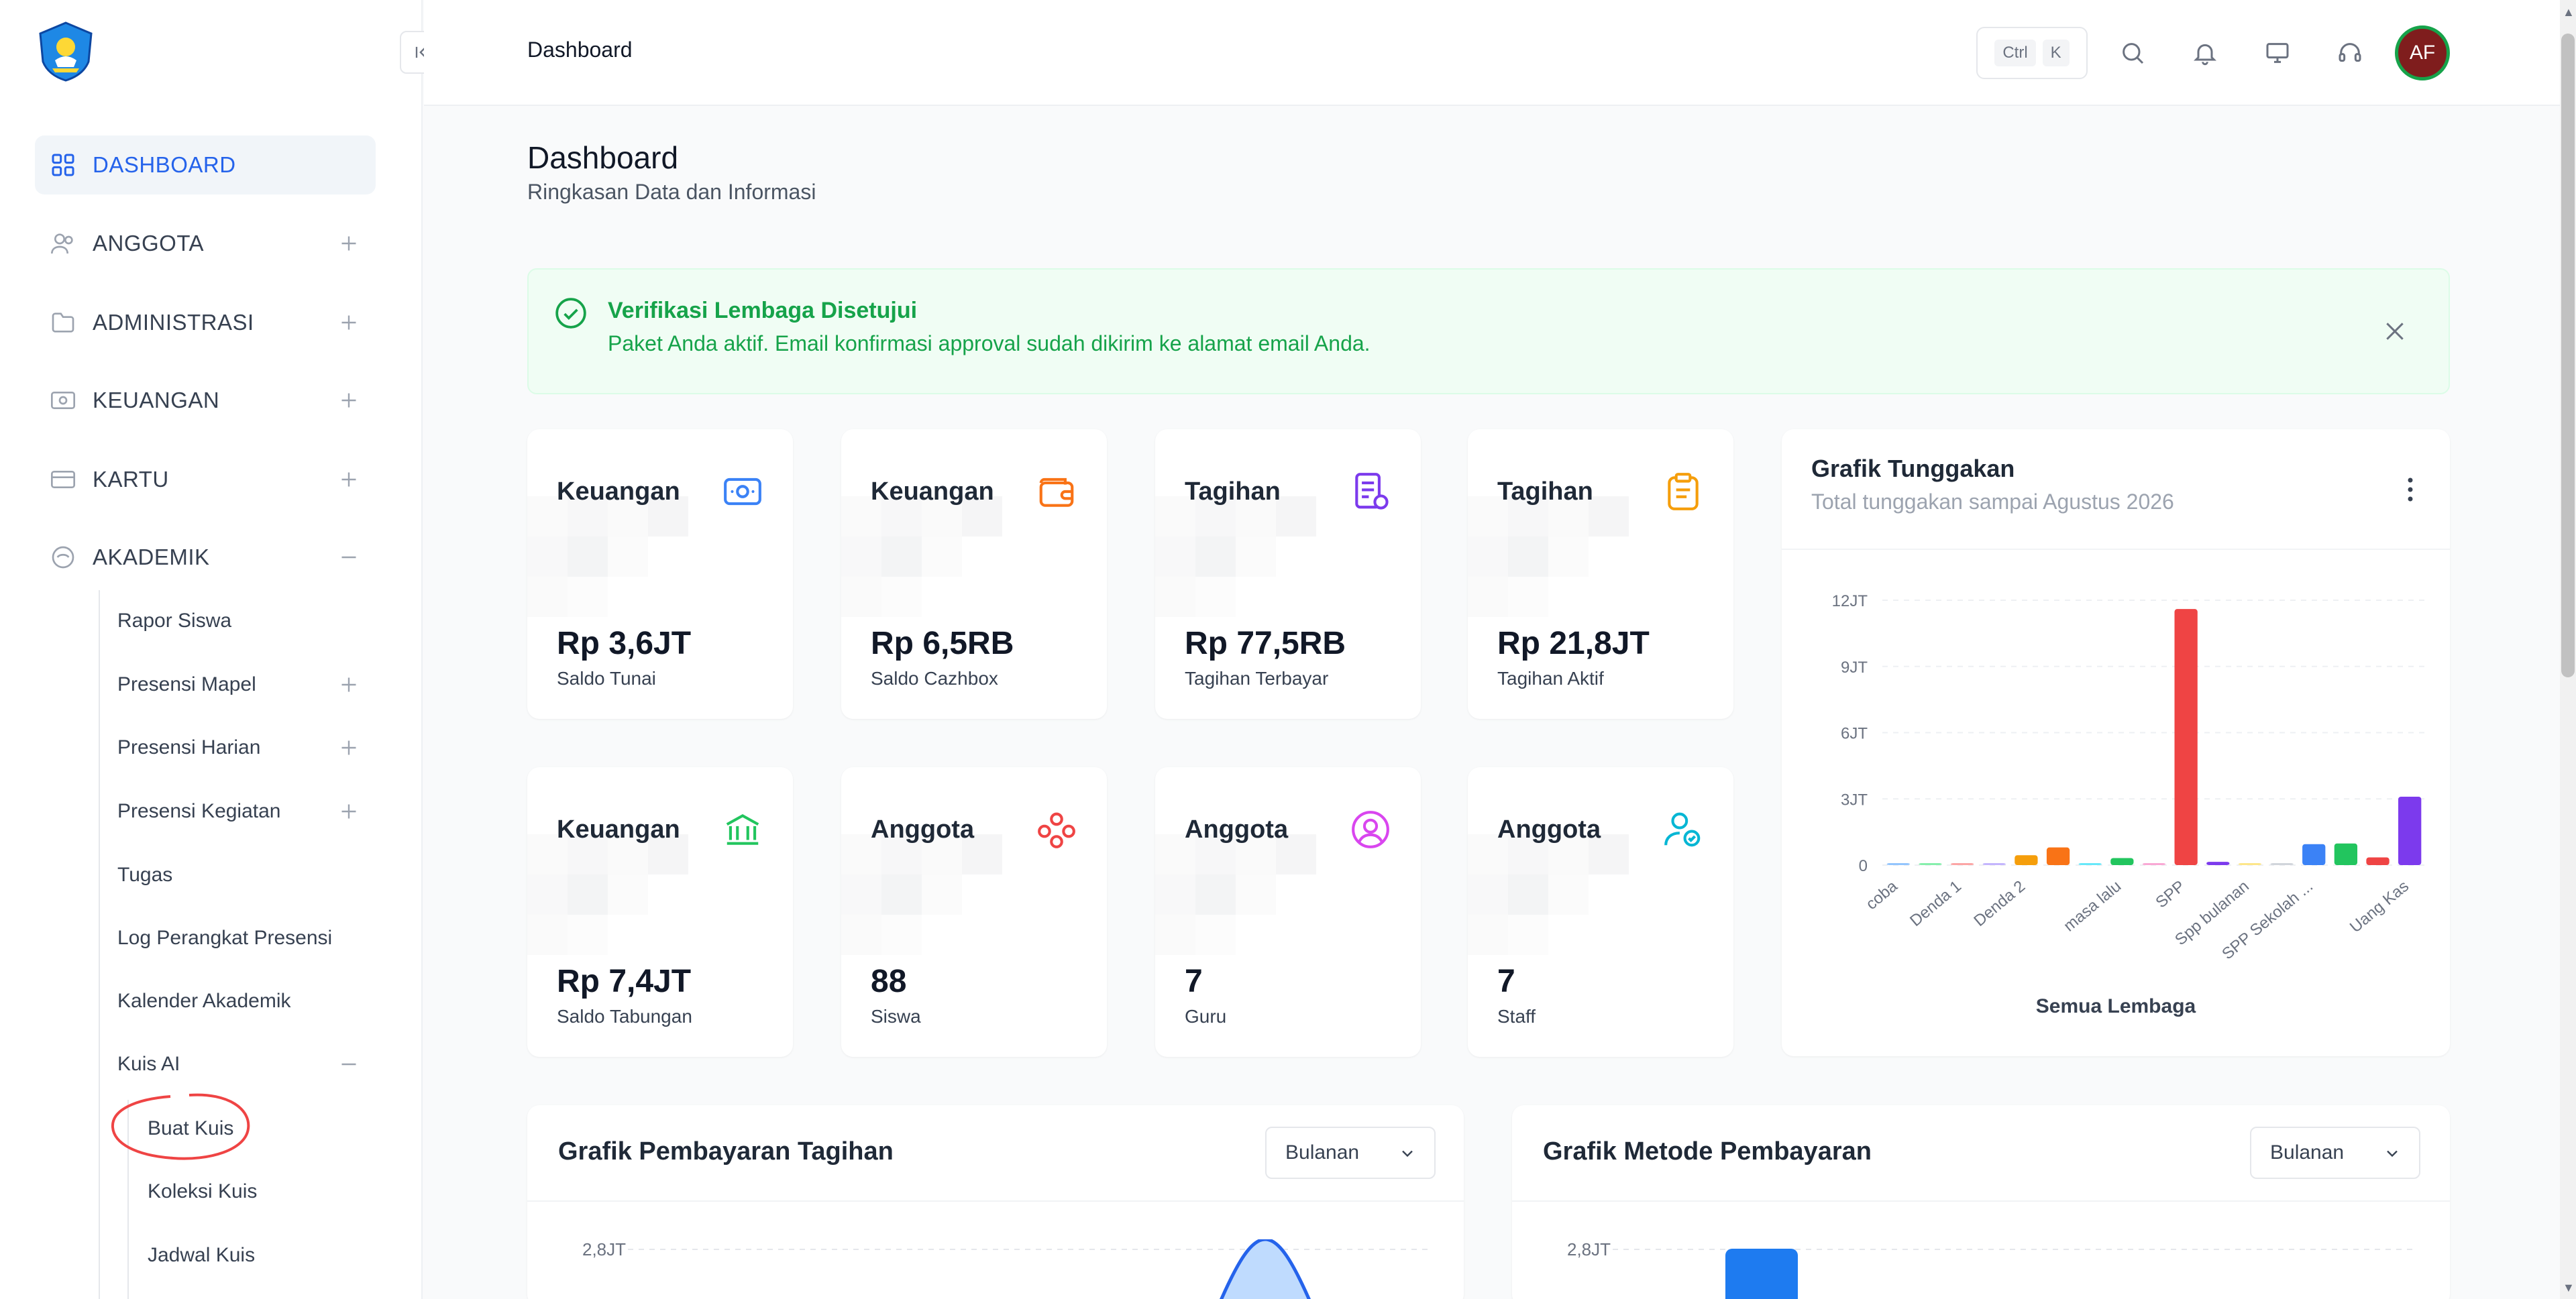  Describe the element at coordinates (246, 876) in the screenshot. I see `sidebar-subitem-tugas: Tugas` at that location.